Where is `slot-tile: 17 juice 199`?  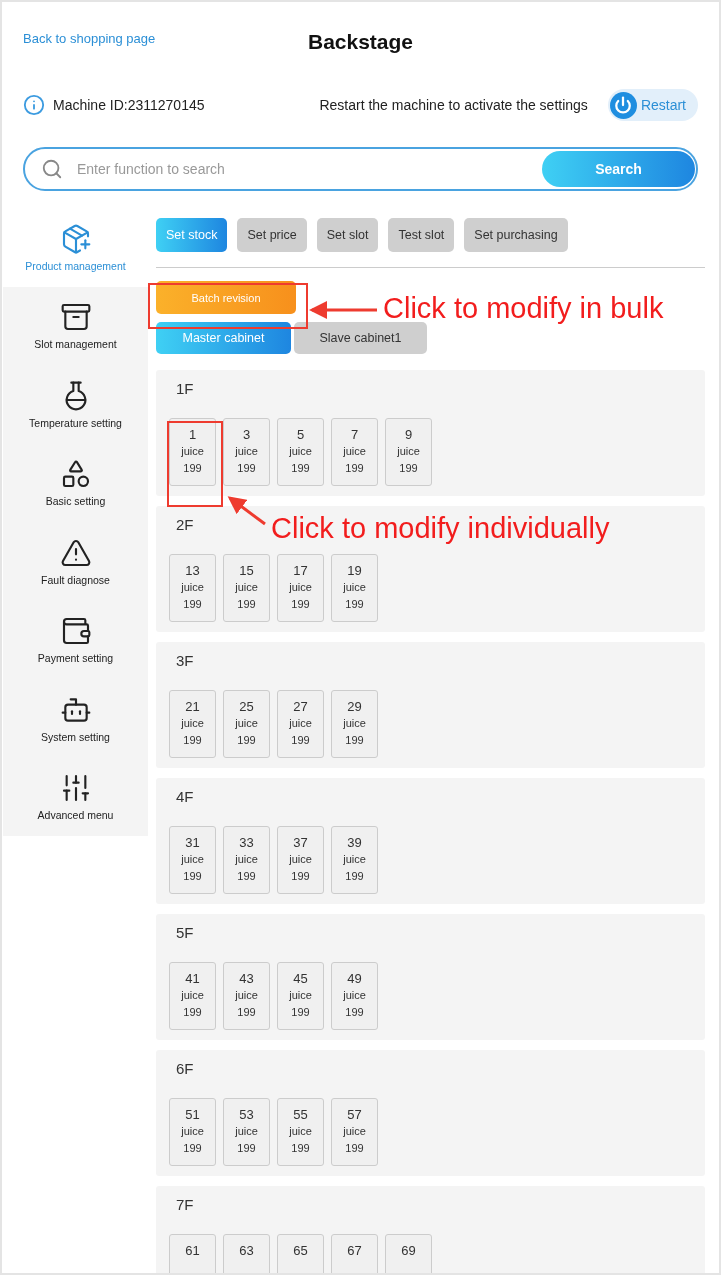 slot-tile: 17 juice 199 is located at coordinates (300, 588).